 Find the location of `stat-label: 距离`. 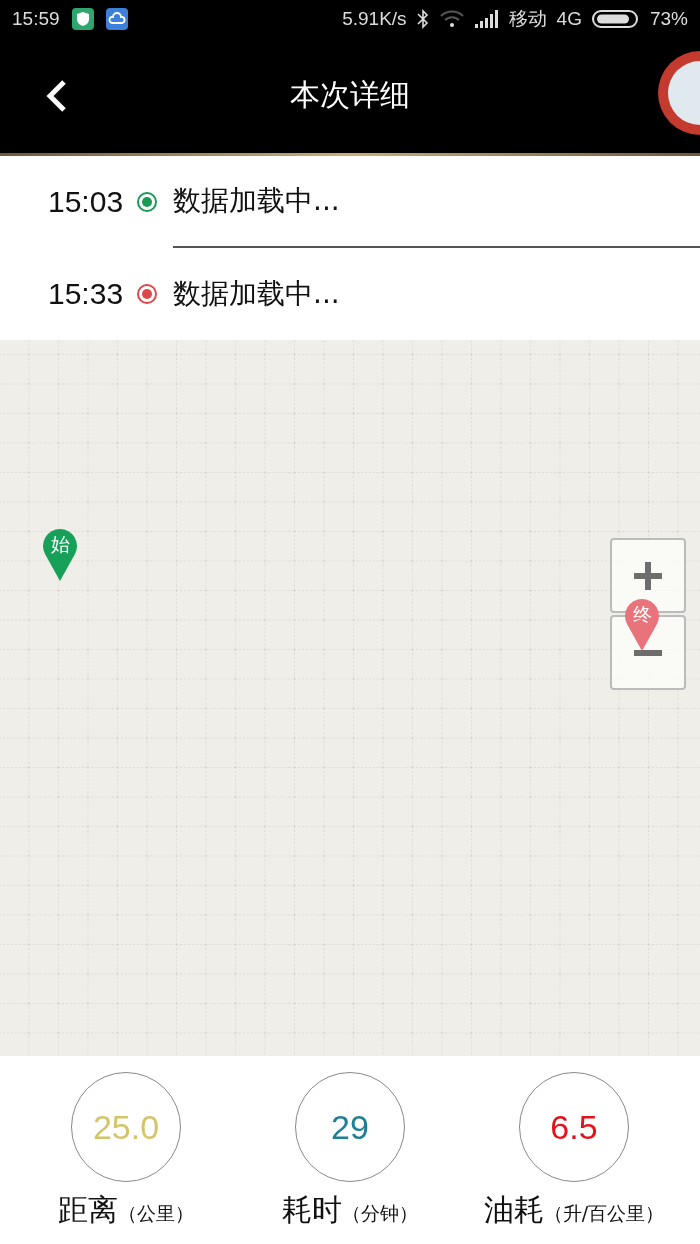

stat-label: 距离 is located at coordinates (88, 1210).